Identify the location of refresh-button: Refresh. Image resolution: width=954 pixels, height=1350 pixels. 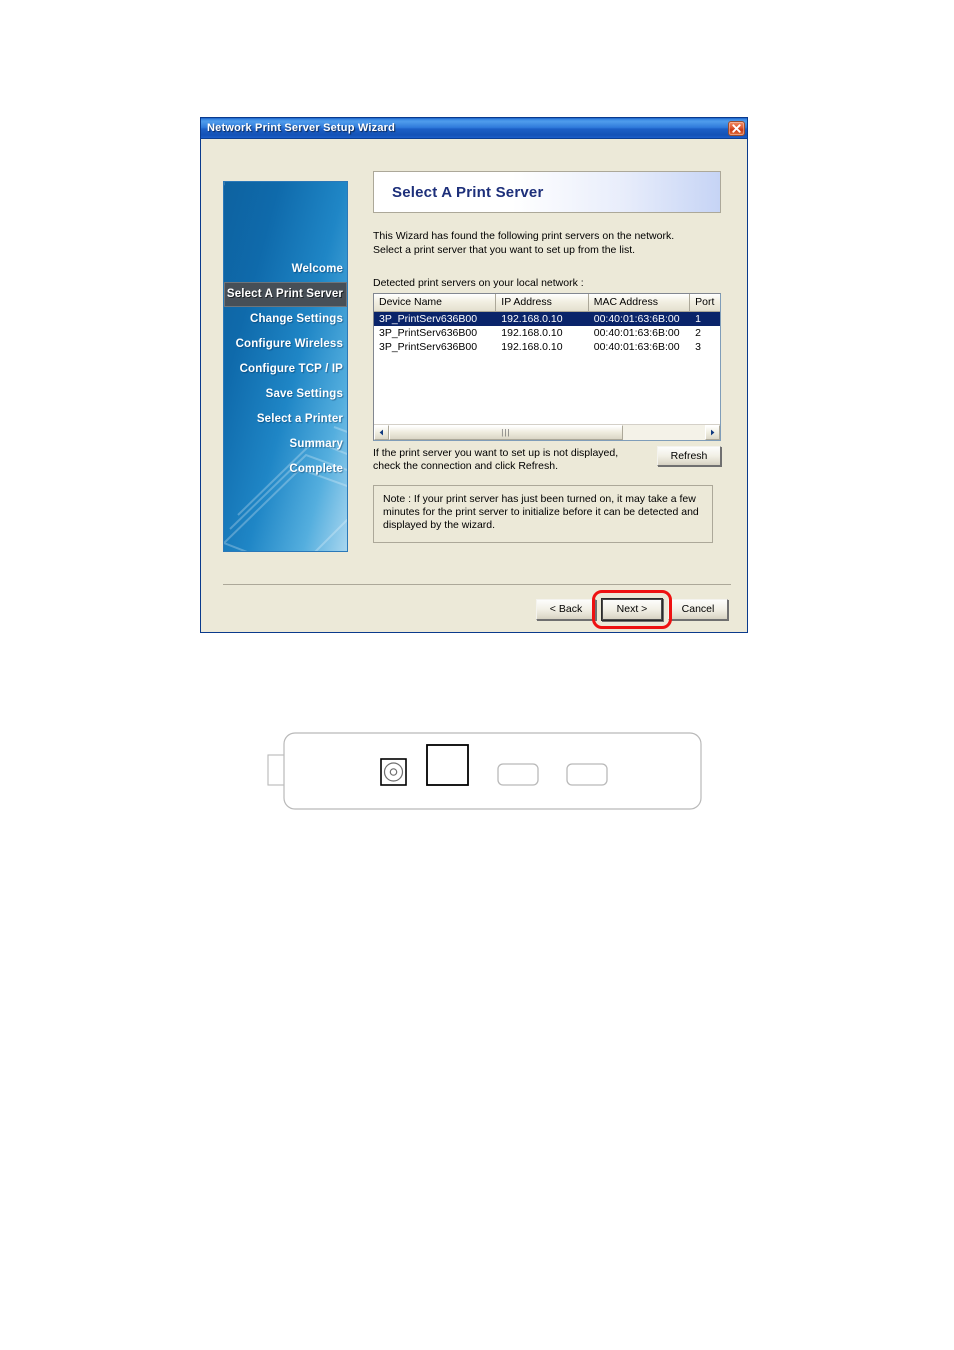
(689, 456).